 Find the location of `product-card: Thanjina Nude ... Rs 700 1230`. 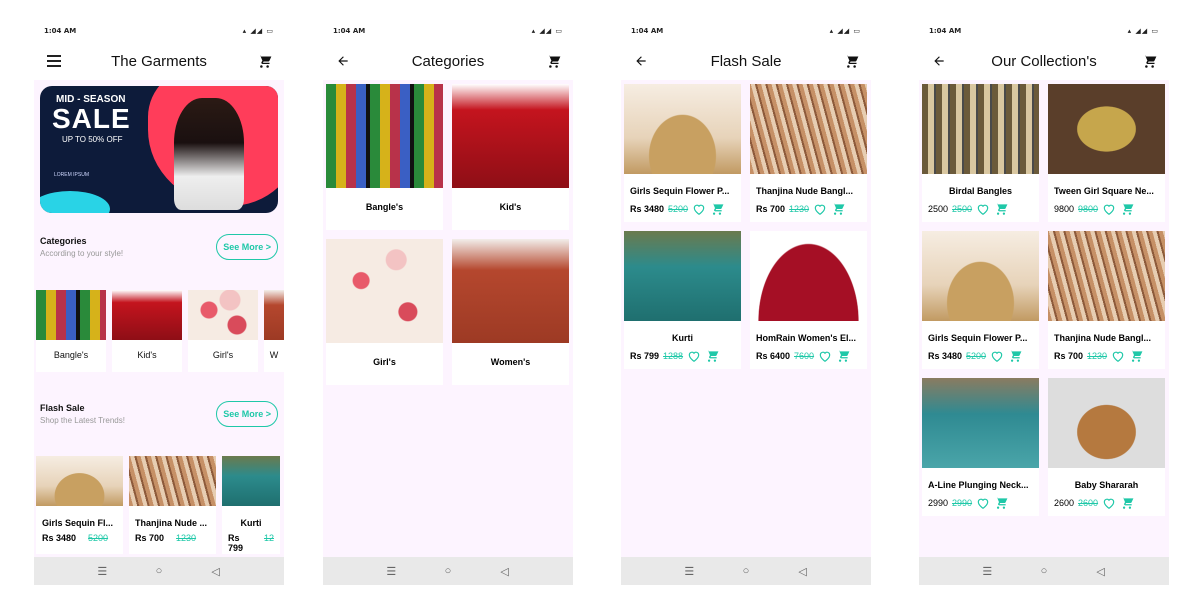

product-card: Thanjina Nude ... Rs 700 1230 is located at coordinates (172, 505).